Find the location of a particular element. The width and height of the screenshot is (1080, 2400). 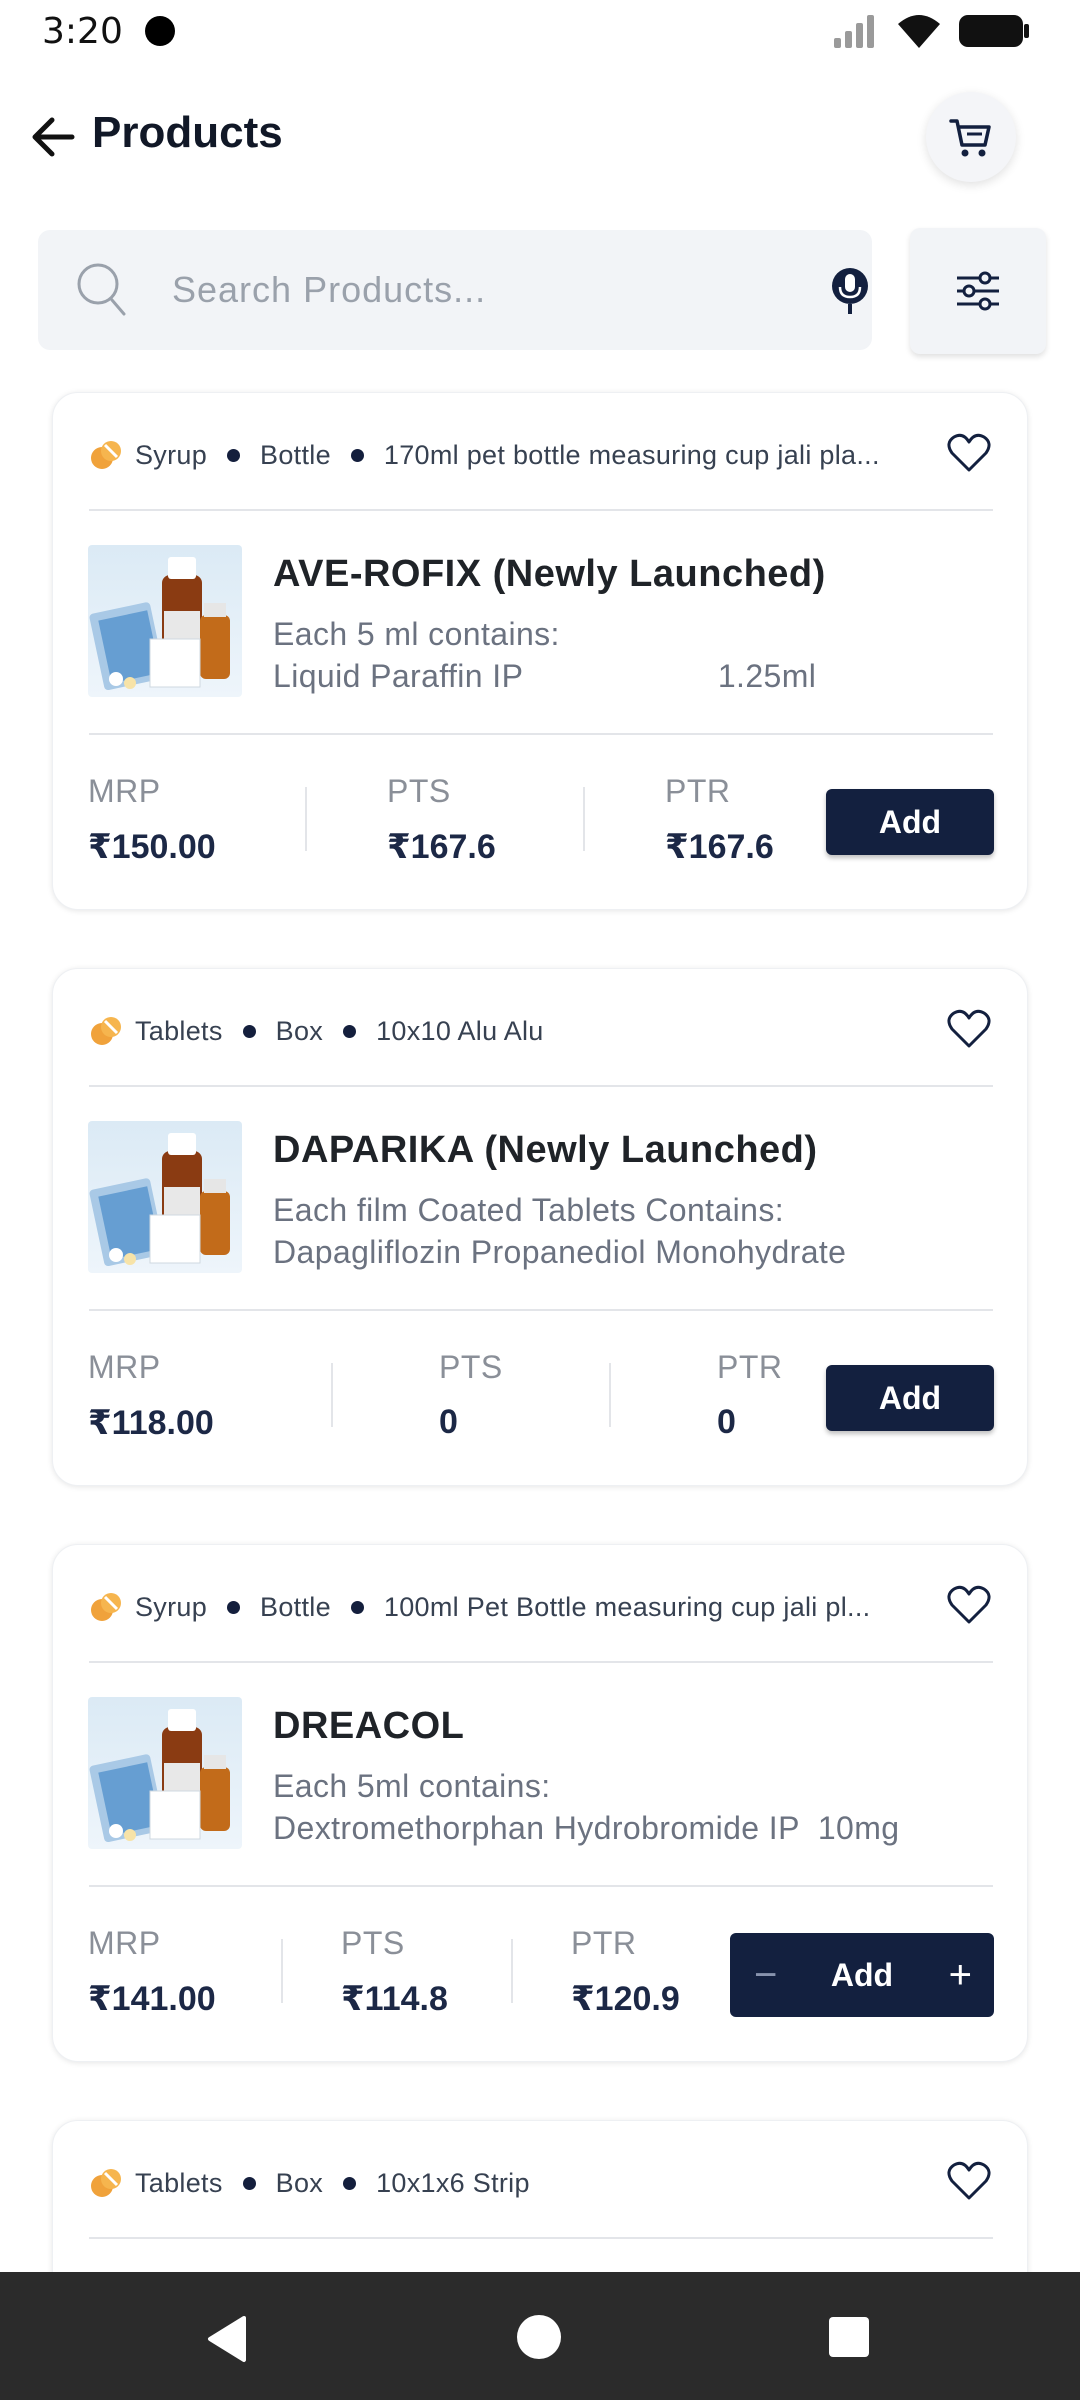

product-pack: 10x10 Alu Alu is located at coordinates (460, 1030).